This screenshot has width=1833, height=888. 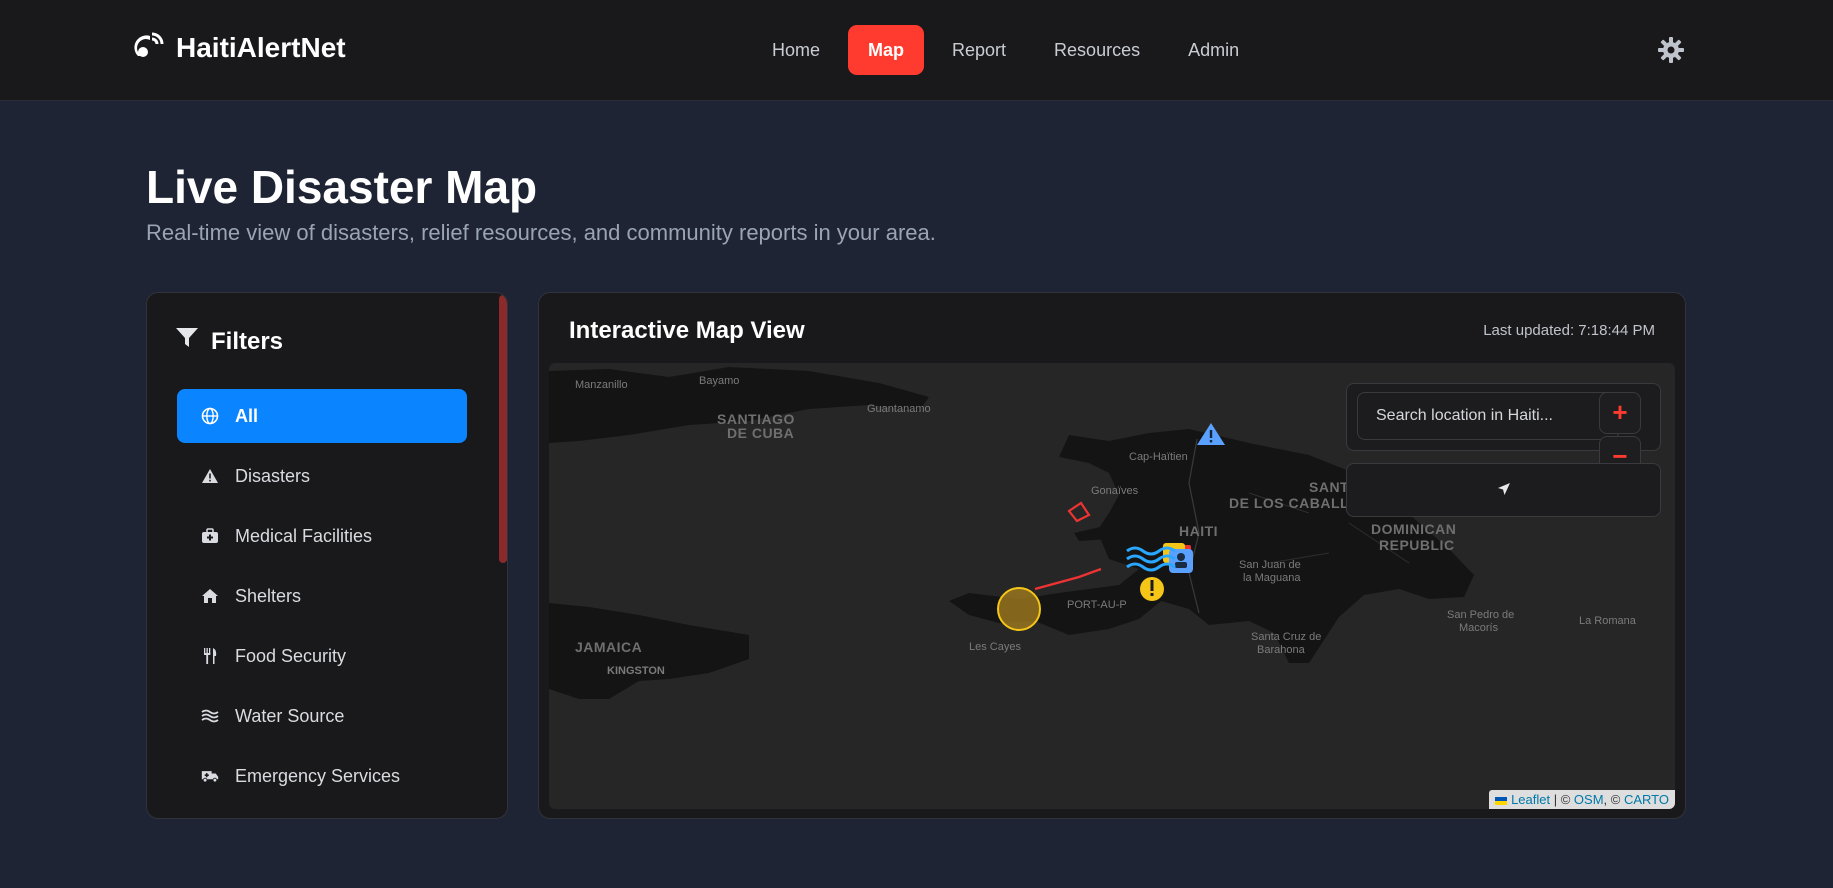 What do you see at coordinates (1646, 799) in the screenshot?
I see `carto-link: CARTO` at bounding box center [1646, 799].